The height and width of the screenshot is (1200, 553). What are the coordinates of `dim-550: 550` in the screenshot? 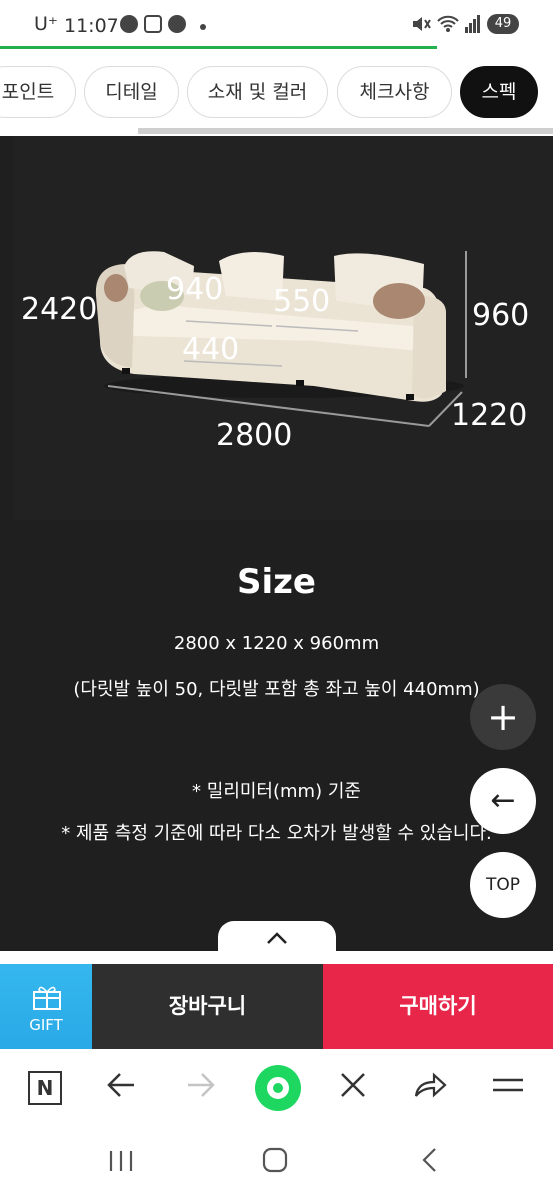 It's located at (302, 301).